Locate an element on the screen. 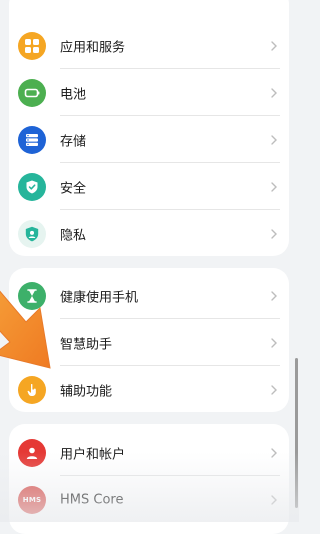 This screenshot has height=534, width=320. settings-item-digital-balance: 健康使用手机 is located at coordinates (149, 295).